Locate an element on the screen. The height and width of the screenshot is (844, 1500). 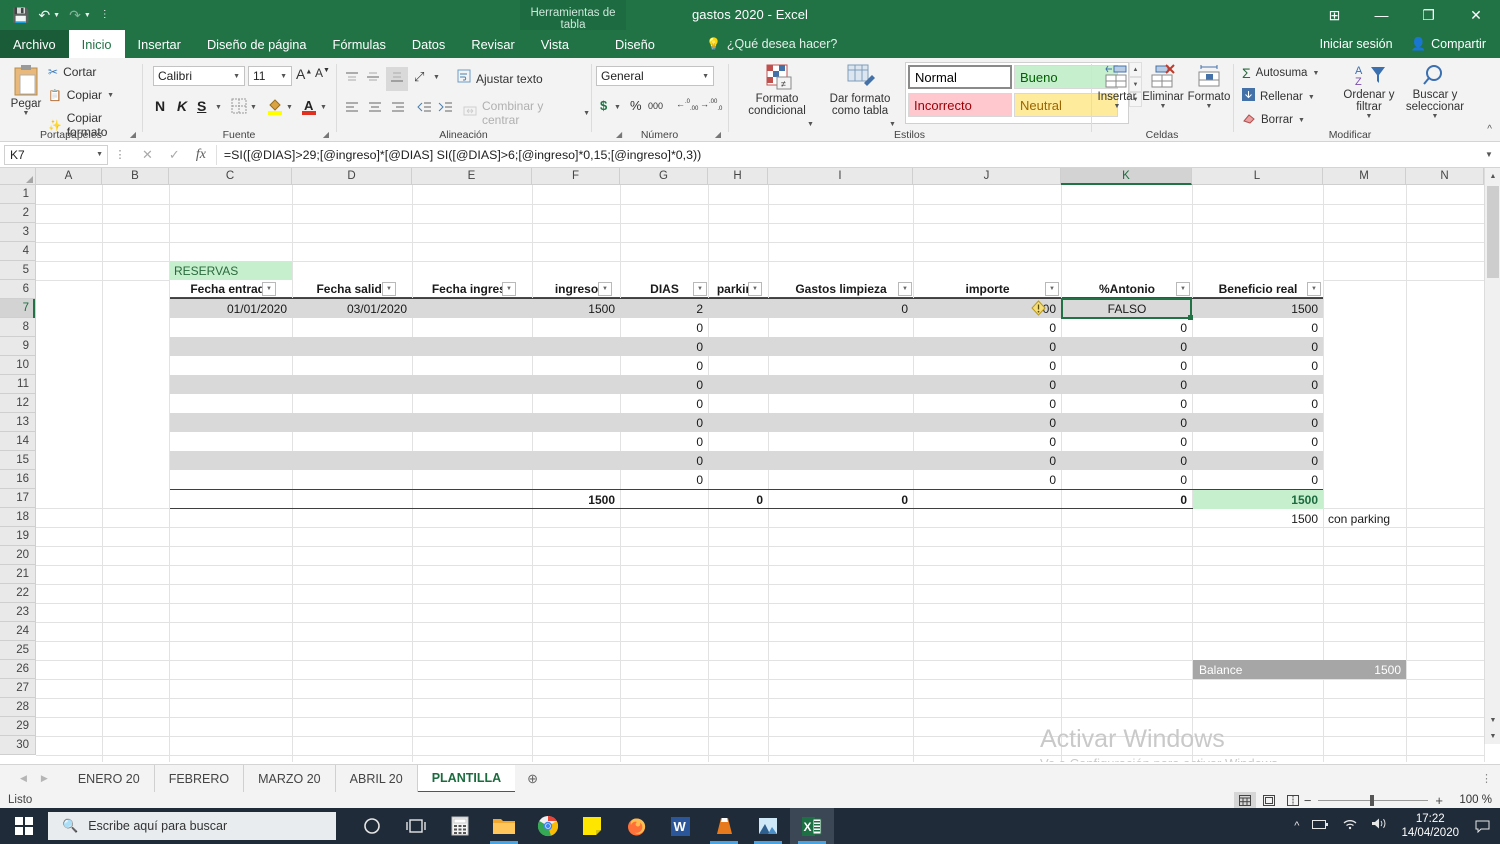
name-box: K7 ▼ is located at coordinates (56, 154).